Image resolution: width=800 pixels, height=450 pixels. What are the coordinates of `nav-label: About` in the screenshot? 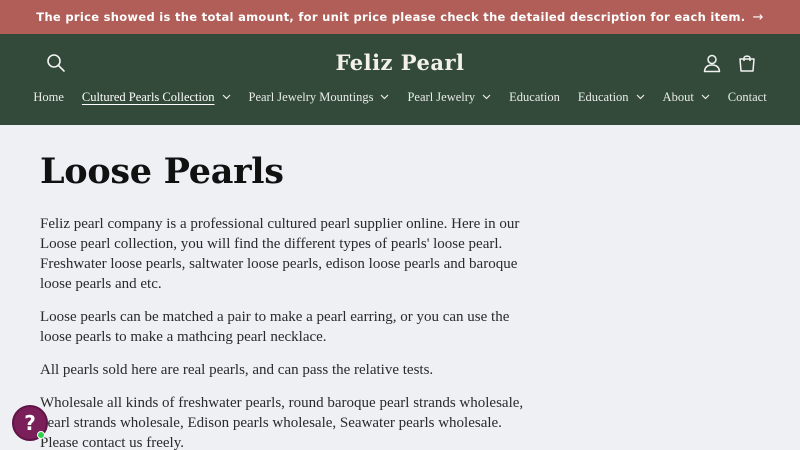 It's located at (678, 96).